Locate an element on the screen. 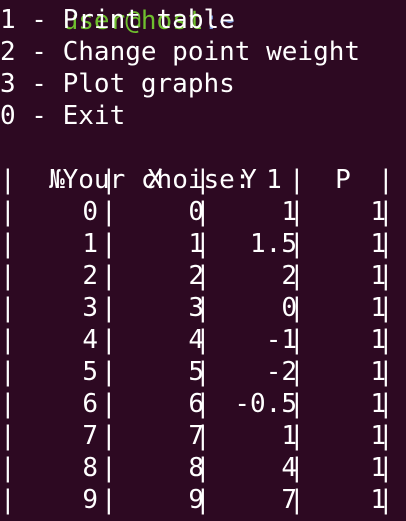  table-row: | 6 | 6 | -0.5 | 1 | is located at coordinates (203, 404).